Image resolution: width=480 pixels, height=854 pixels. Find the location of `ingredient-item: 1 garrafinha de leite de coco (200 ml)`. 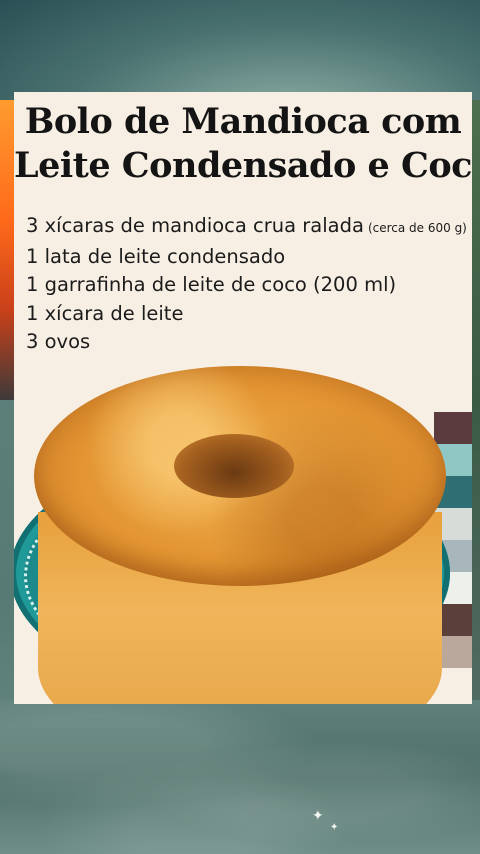

ingredient-item: 1 garrafinha de leite de coco (200 ml) is located at coordinates (211, 284).